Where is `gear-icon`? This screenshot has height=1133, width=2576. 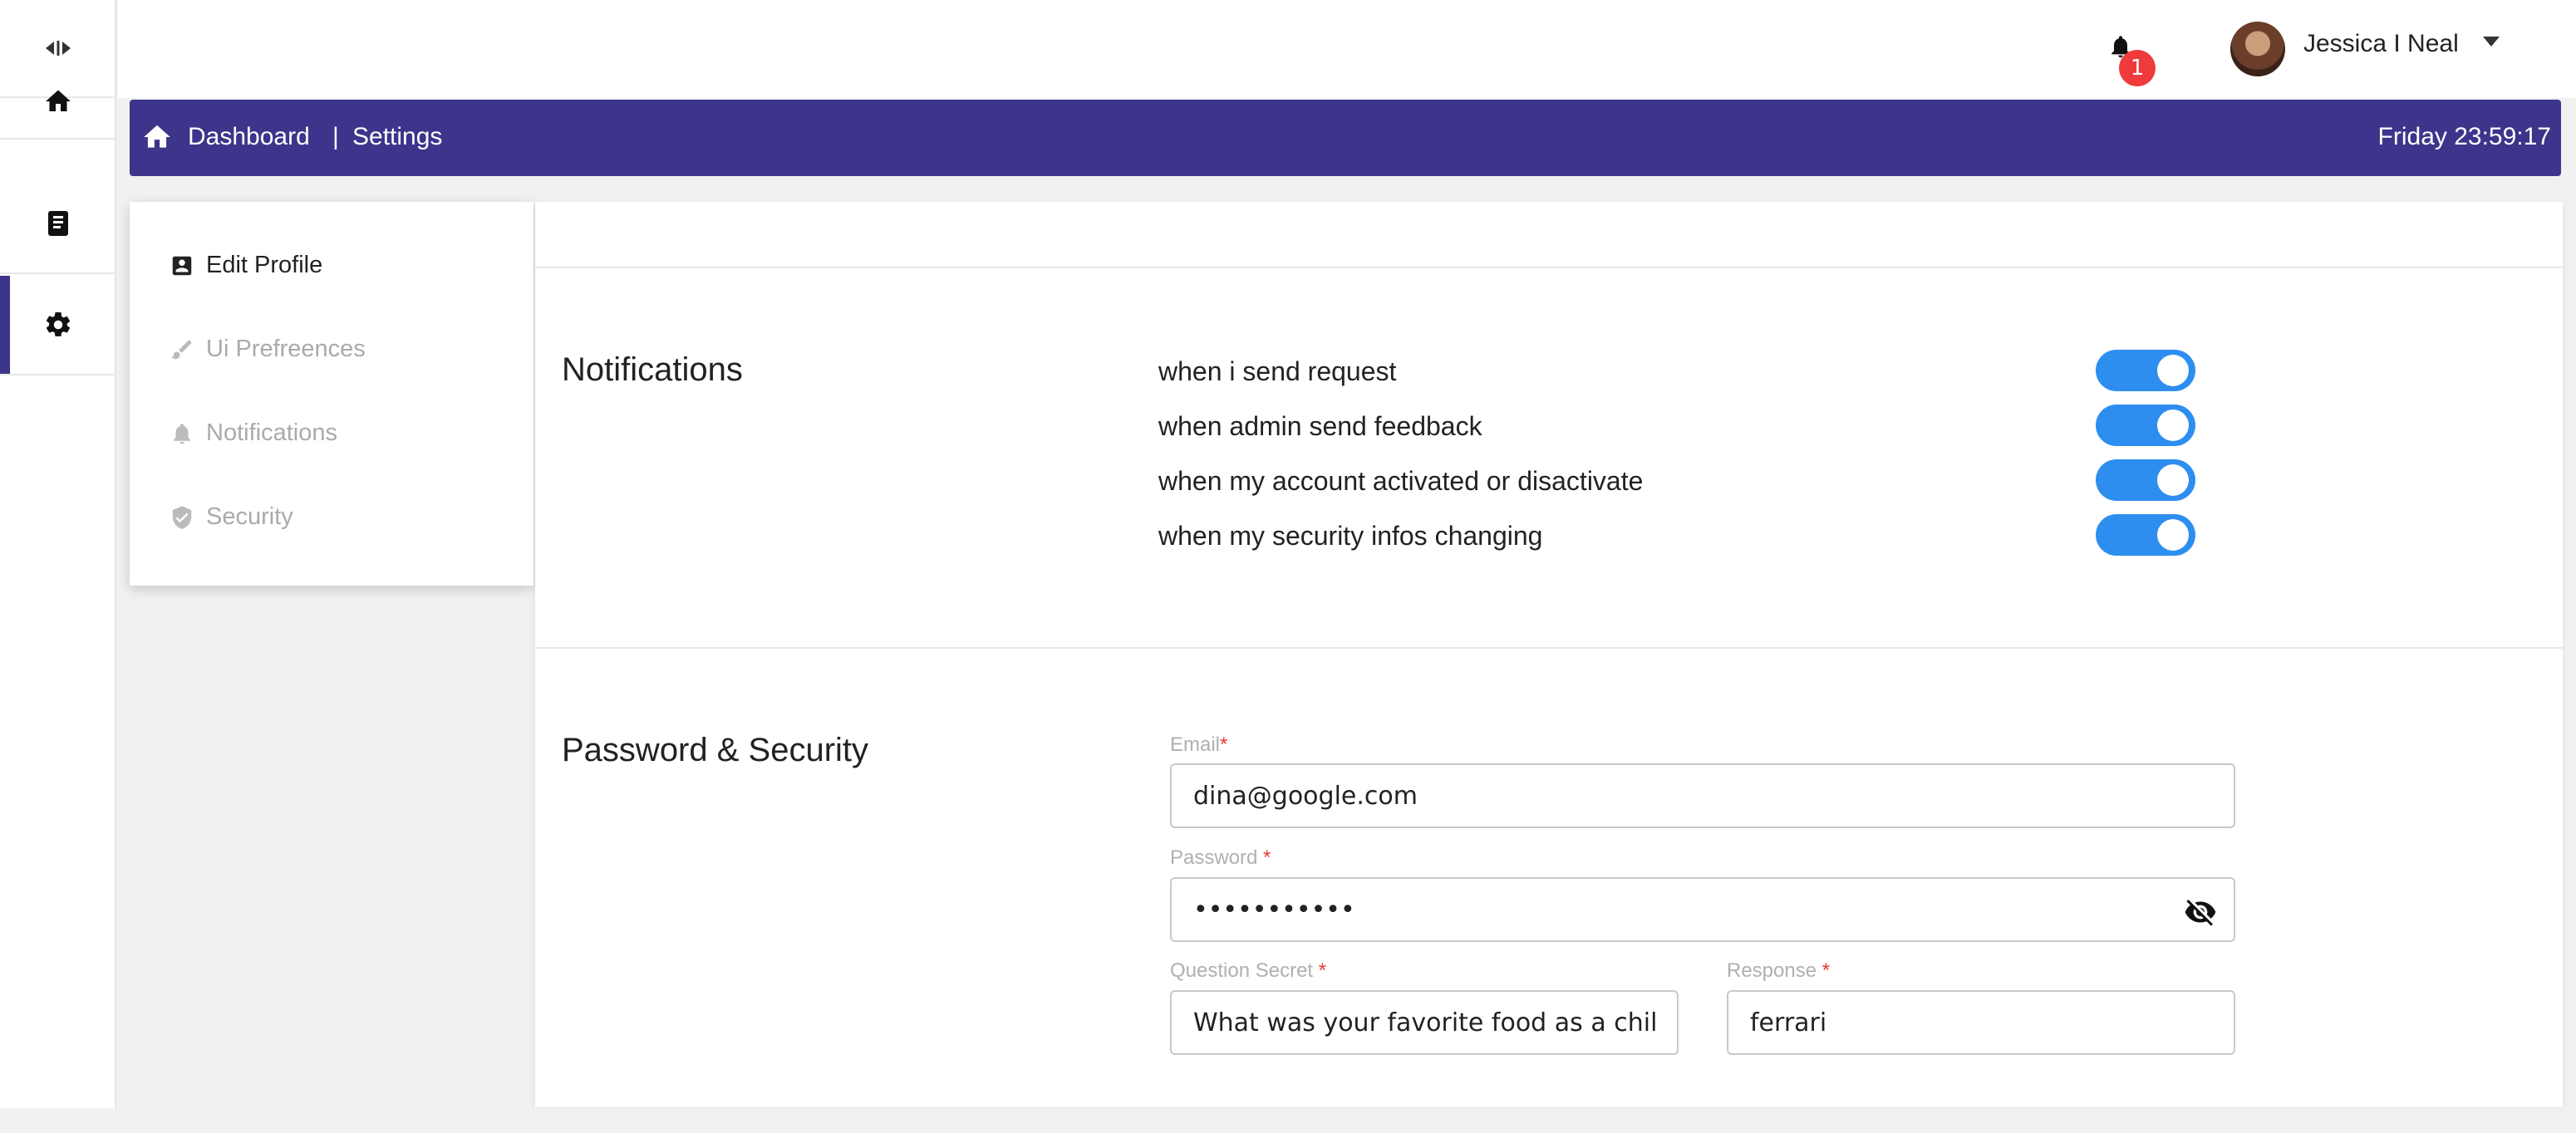
gear-icon is located at coordinates (58, 323).